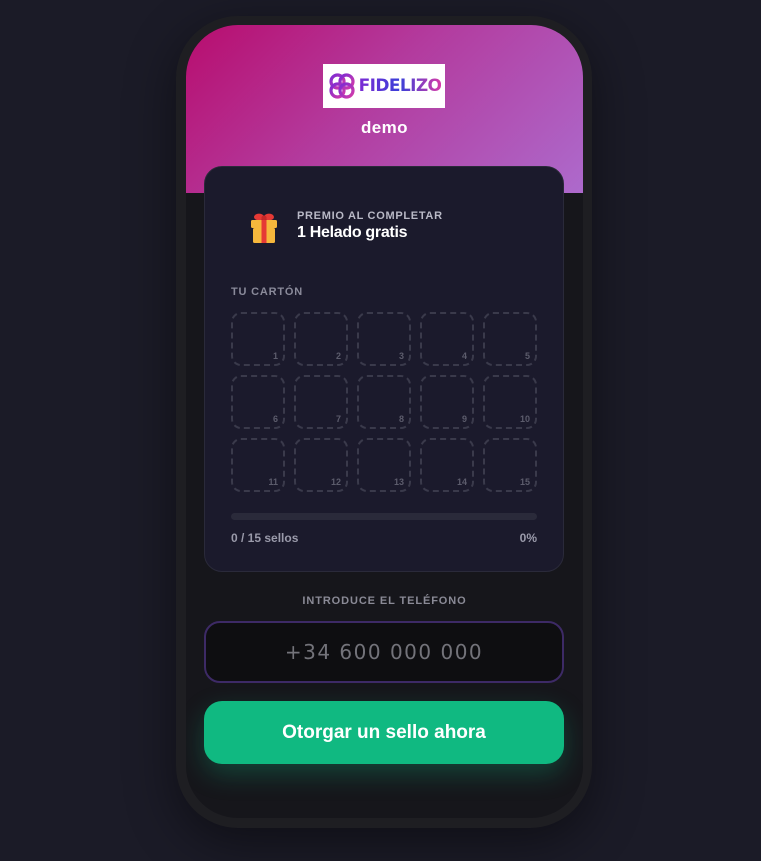 The image size is (761, 861). I want to click on phone-field-label: INTRODUCE EL TELÉFONO, so click(384, 601).